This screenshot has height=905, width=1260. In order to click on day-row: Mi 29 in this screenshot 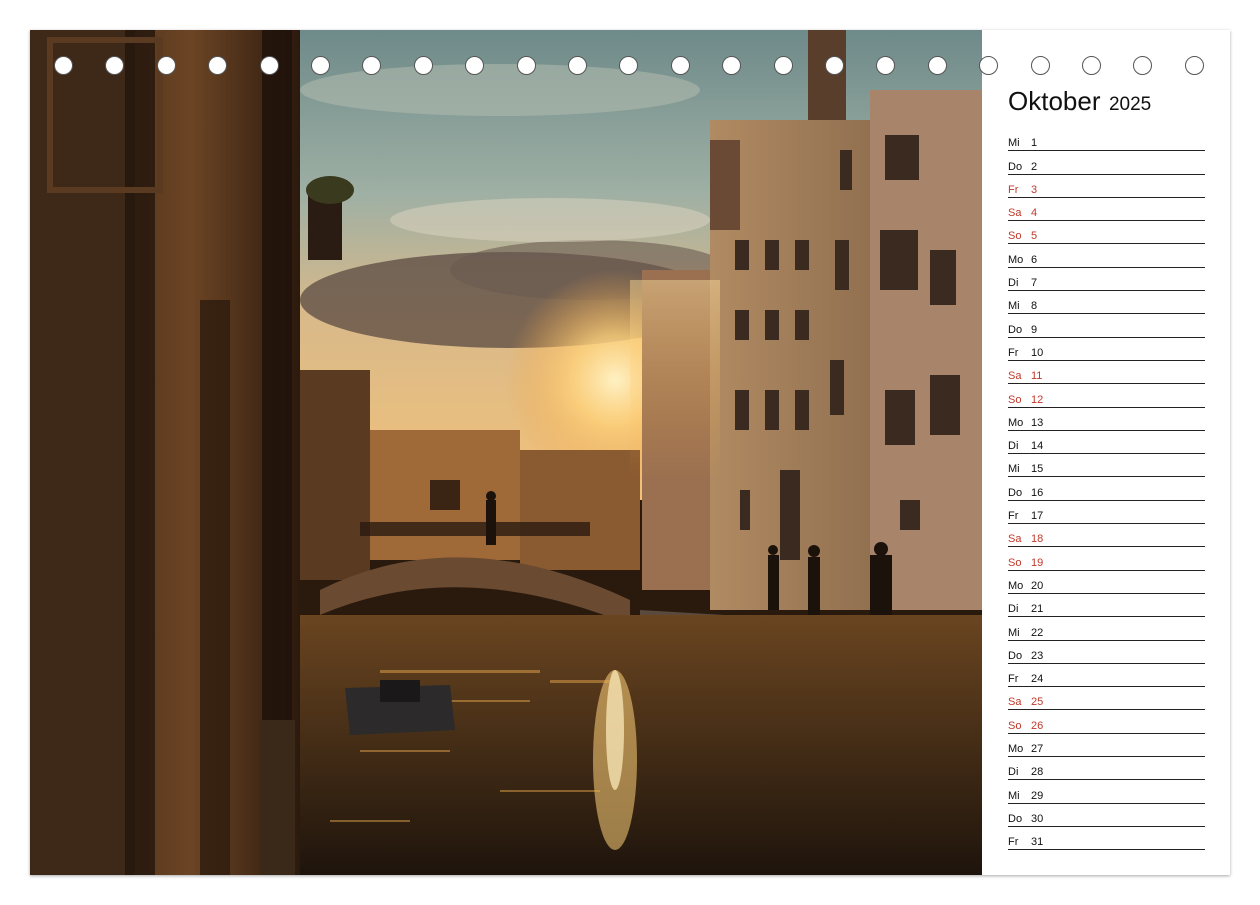, I will do `click(1106, 792)`.